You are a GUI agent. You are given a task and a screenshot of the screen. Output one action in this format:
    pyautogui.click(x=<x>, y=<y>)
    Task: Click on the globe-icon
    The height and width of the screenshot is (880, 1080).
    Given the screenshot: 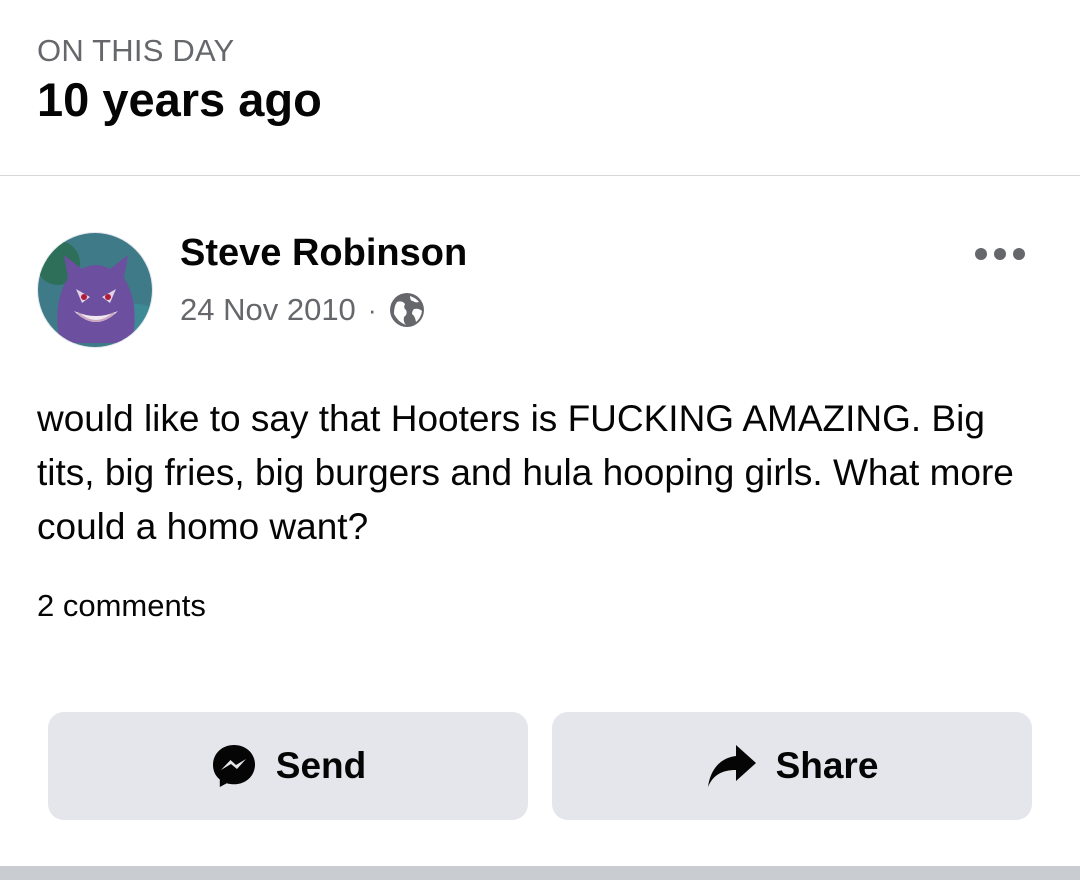 What is the action you would take?
    pyautogui.click(x=407, y=310)
    